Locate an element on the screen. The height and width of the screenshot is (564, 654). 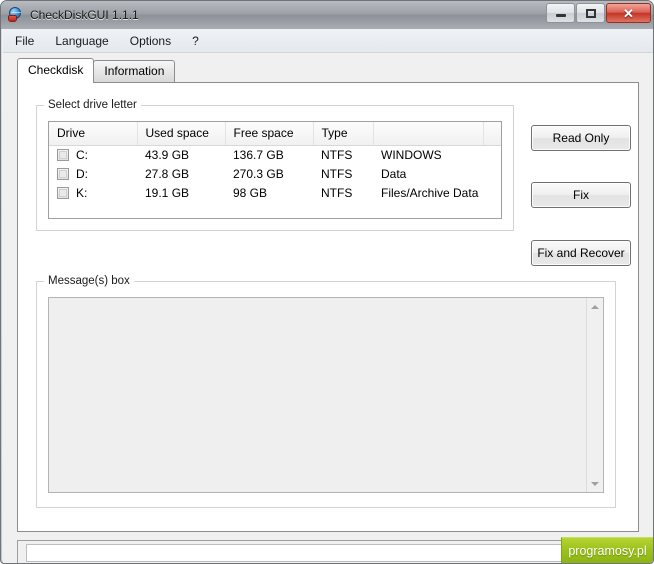
extra-d is located at coordinates (492, 174).